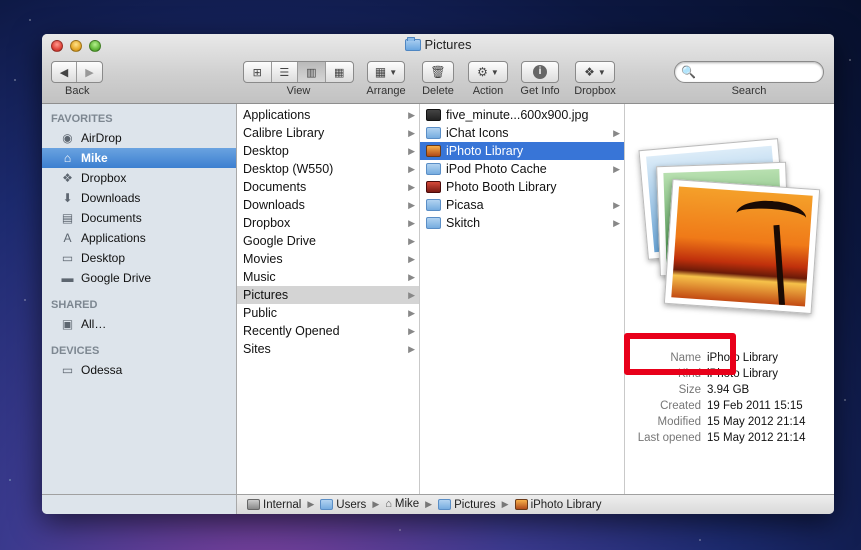 Image resolution: width=861 pixels, height=550 pixels. Describe the element at coordinates (139, 258) in the screenshot. I see `sidebar-item-desktop: ▭ Desktop` at that location.